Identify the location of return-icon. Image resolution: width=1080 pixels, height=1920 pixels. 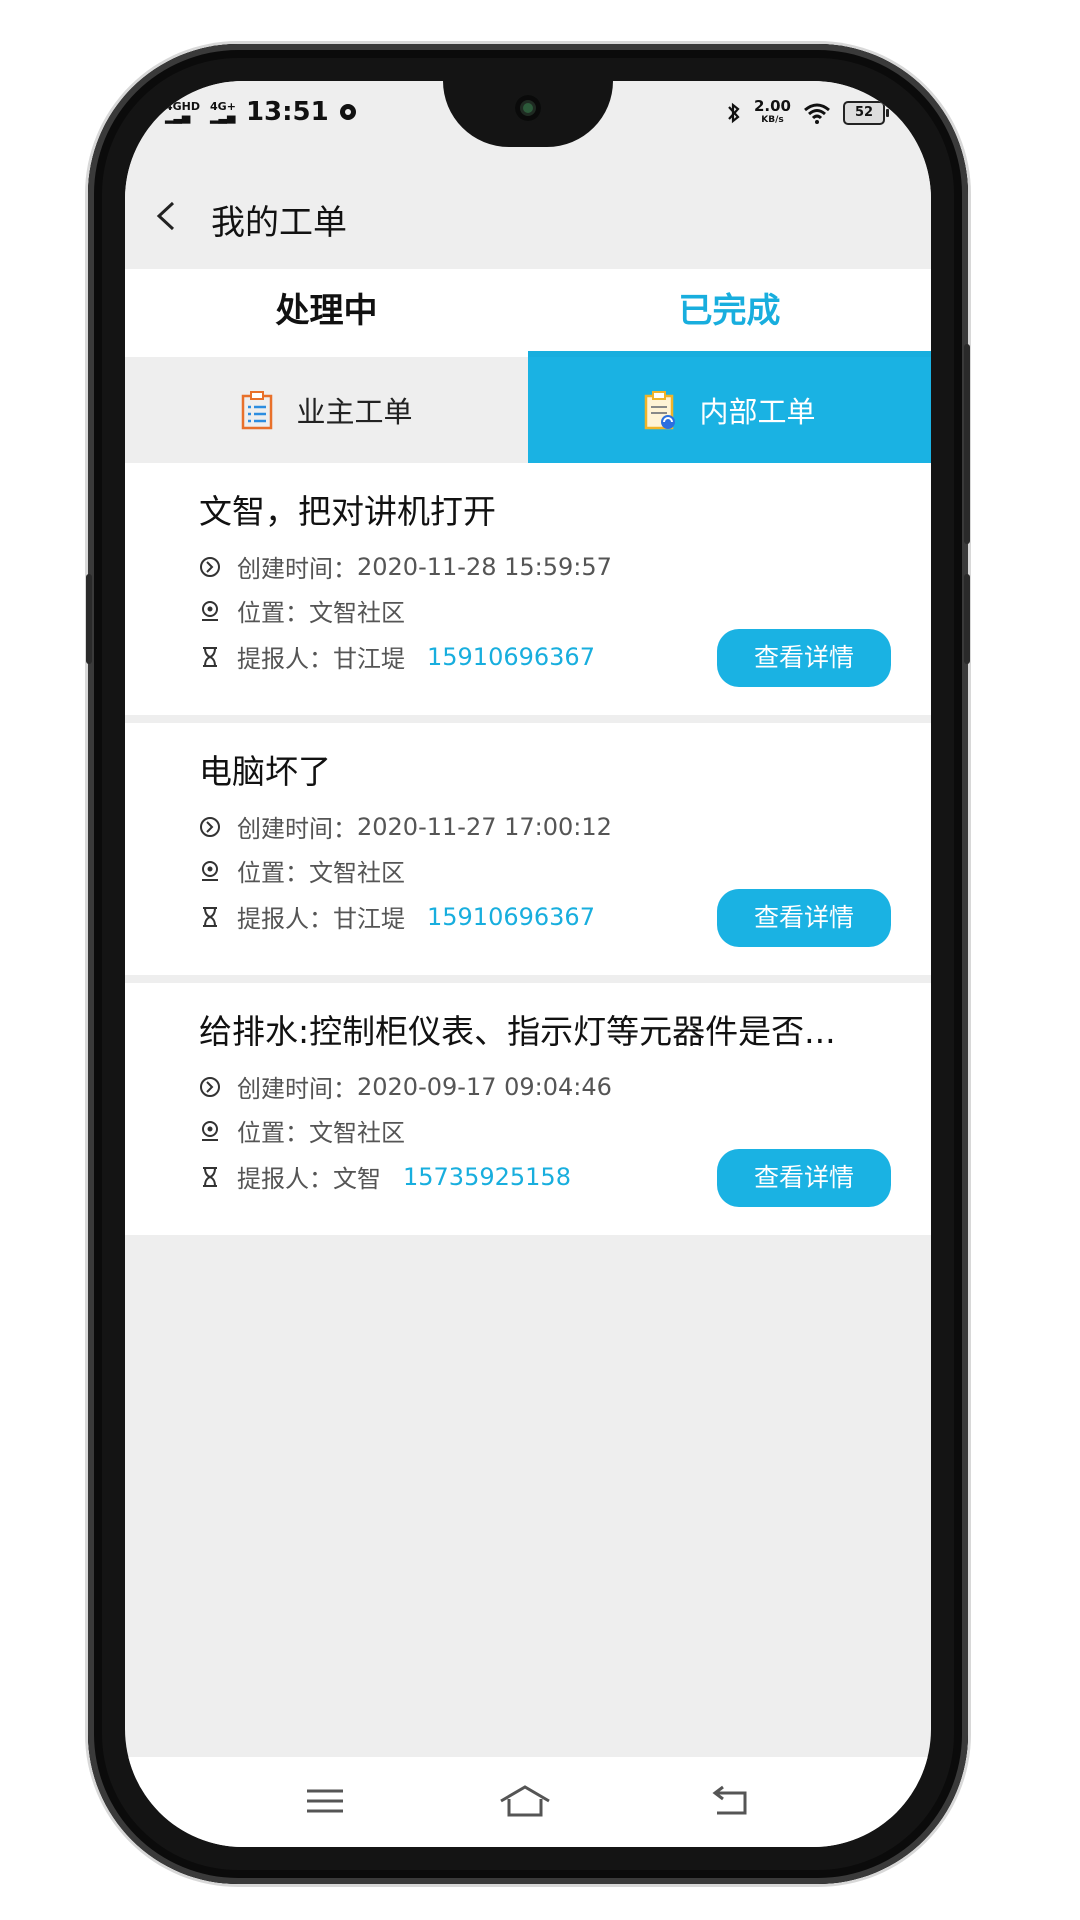
(729, 1801).